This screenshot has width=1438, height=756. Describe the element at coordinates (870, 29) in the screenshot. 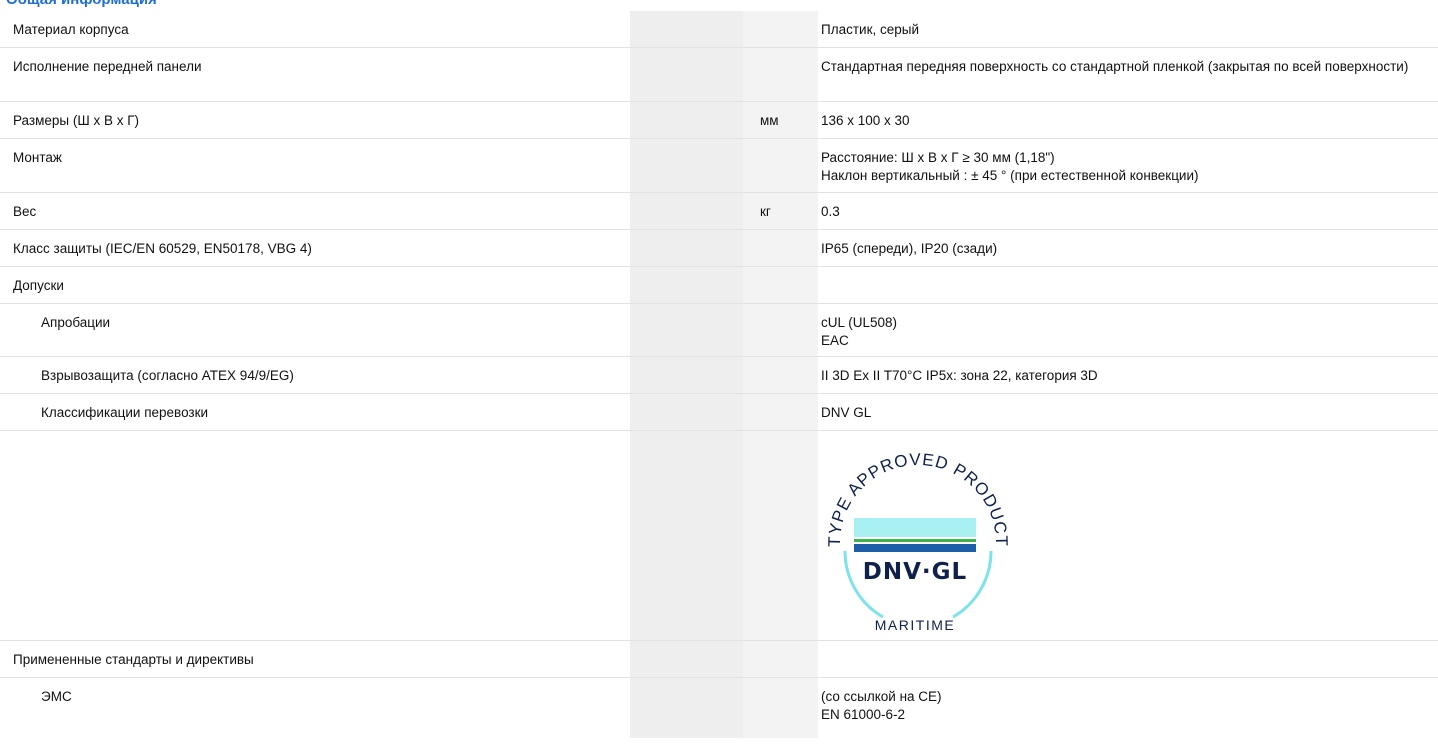

I see `value-line: Пластик, серый` at that location.